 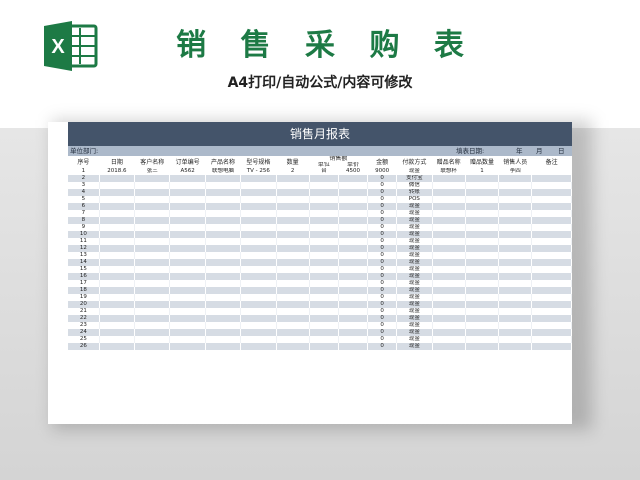 I want to click on table-cell: 联想电脑, so click(x=223, y=171).